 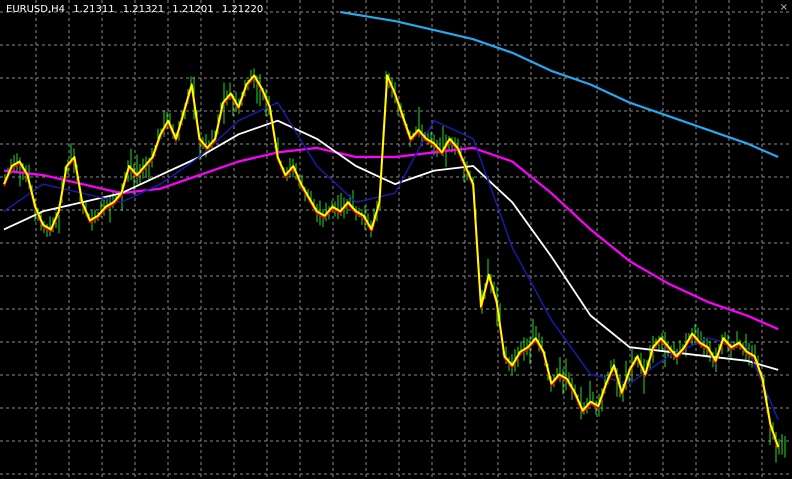 I want to click on ohlc-open: 1.21311, so click(x=94, y=9).